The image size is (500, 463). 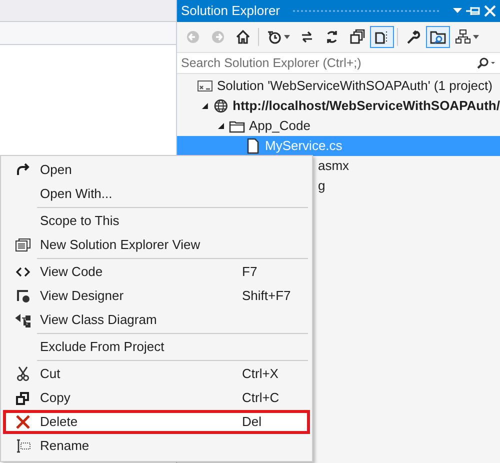 I want to click on tree-item: Solution 'WebServiceWithSOAPAuth' (1 project), so click(x=338, y=86).